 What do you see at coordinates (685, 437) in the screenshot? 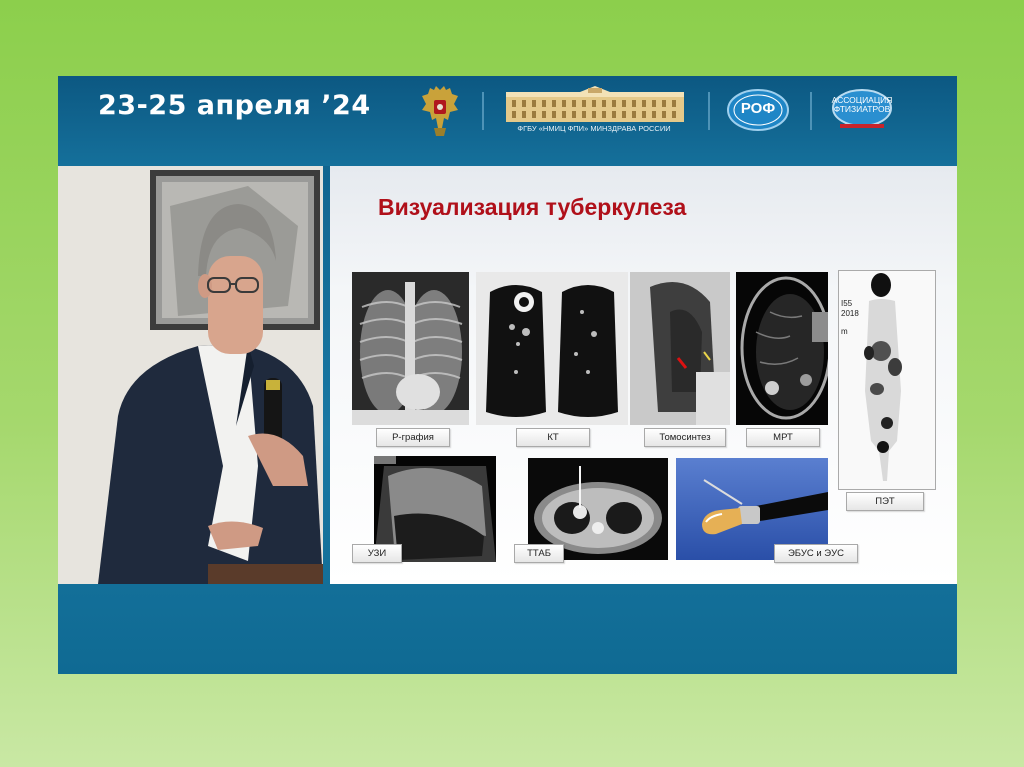
I see `label-tomosynthesis: Томосинтез` at bounding box center [685, 437].